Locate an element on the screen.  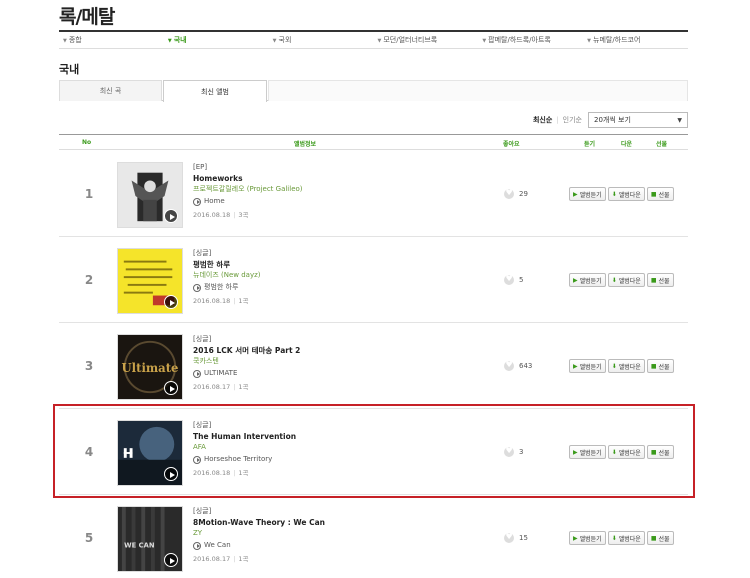
album-cover: Ultimate is located at coordinates (150, 367).